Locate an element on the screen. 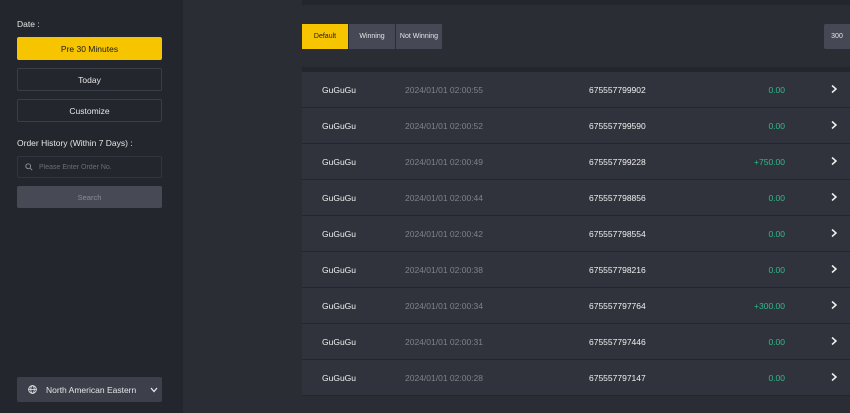 The image size is (850, 413). region-label: North American Eastern is located at coordinates (91, 389).